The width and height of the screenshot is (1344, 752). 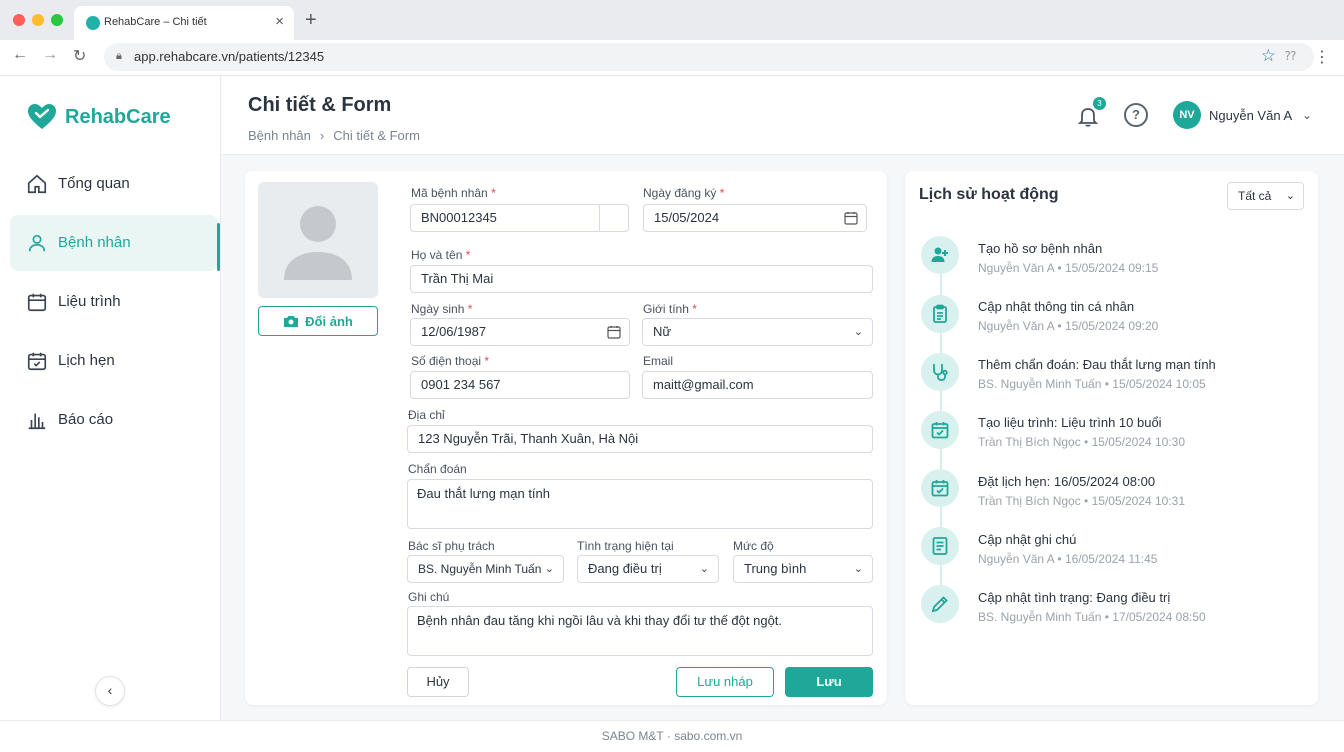 What do you see at coordinates (19, 20) in the screenshot?
I see `close-window-button` at bounding box center [19, 20].